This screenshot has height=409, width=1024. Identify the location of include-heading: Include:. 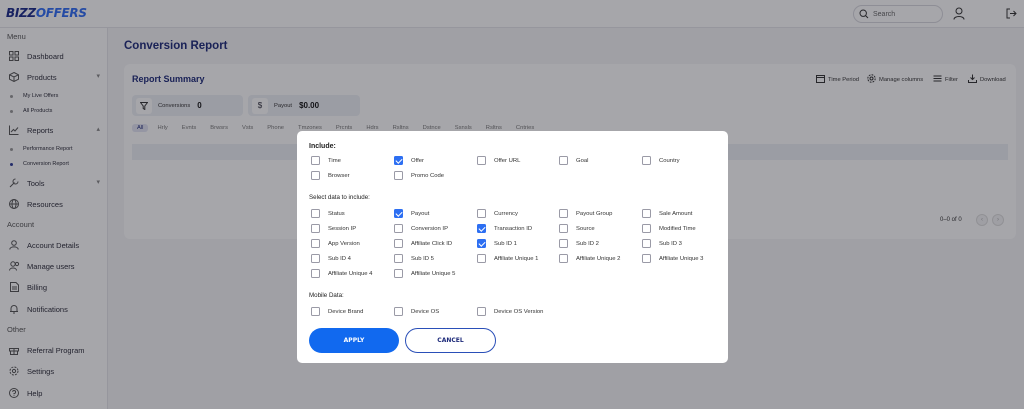
(322, 146).